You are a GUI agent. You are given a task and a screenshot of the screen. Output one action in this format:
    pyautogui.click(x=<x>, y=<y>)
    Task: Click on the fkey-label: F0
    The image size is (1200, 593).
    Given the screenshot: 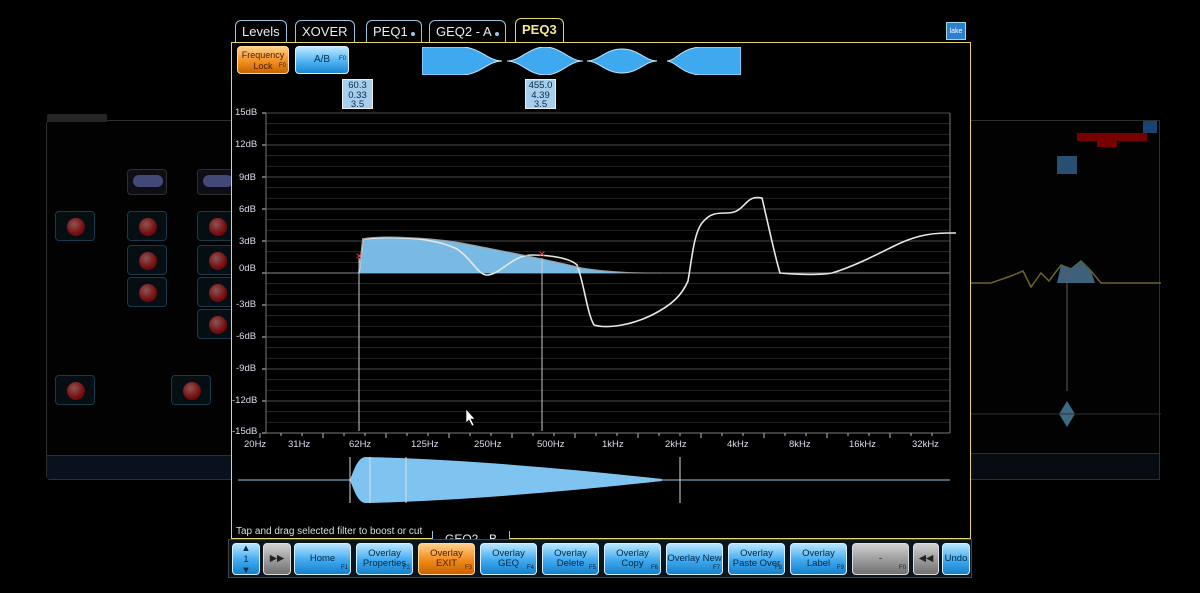 What is the action you would take?
    pyautogui.click(x=902, y=568)
    